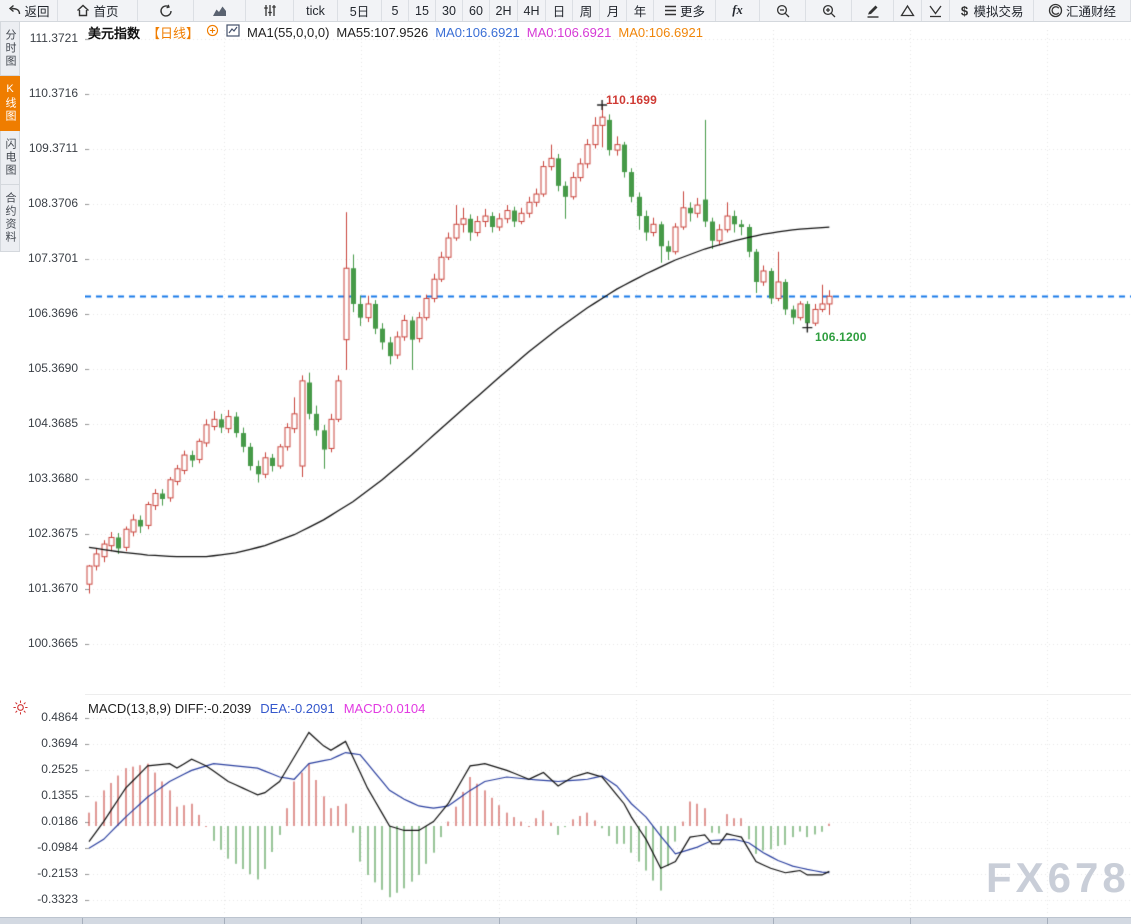  What do you see at coordinates (52, 477) in the screenshot?
I see `y-axis-label: 103.3680` at bounding box center [52, 477].